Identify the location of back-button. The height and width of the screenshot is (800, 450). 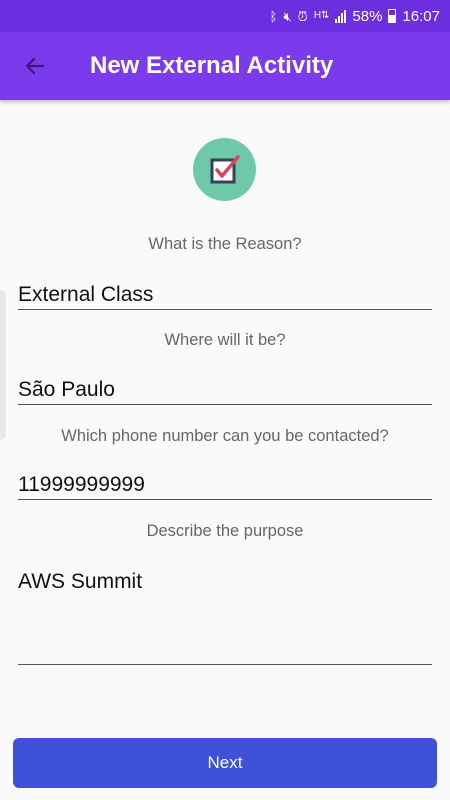
(35, 66).